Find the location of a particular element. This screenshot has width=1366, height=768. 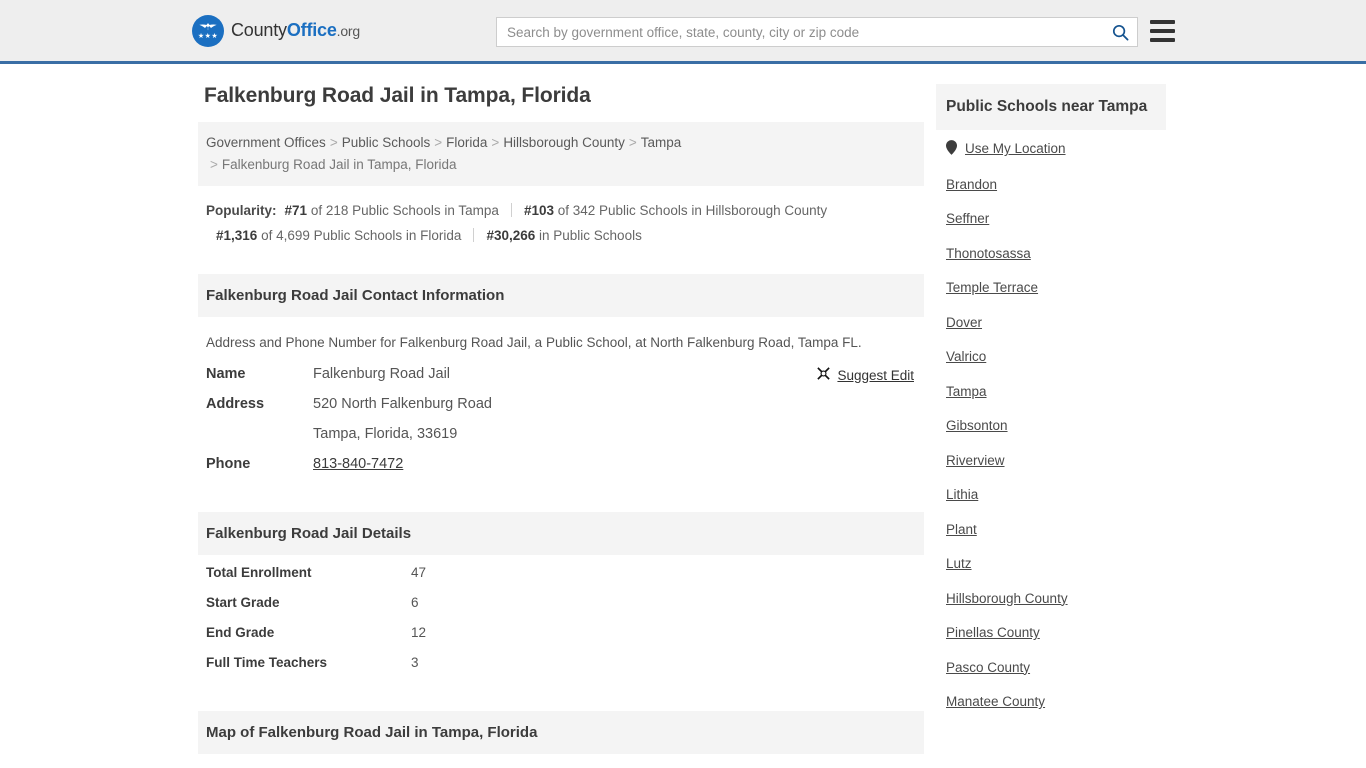

logo-stars: ★★★ is located at coordinates (208, 36).